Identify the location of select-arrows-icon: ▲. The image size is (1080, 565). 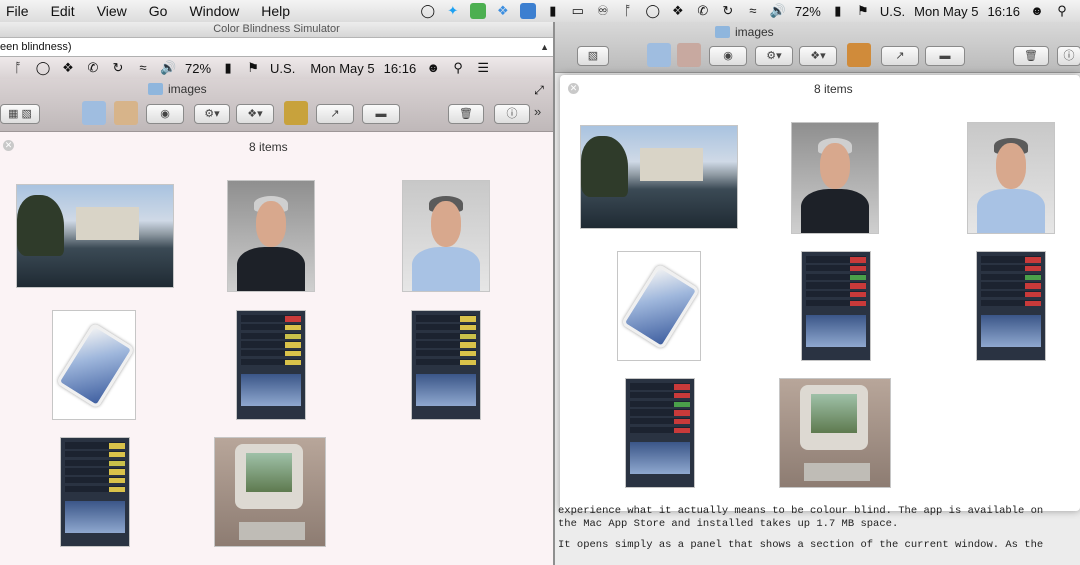
(544, 47).